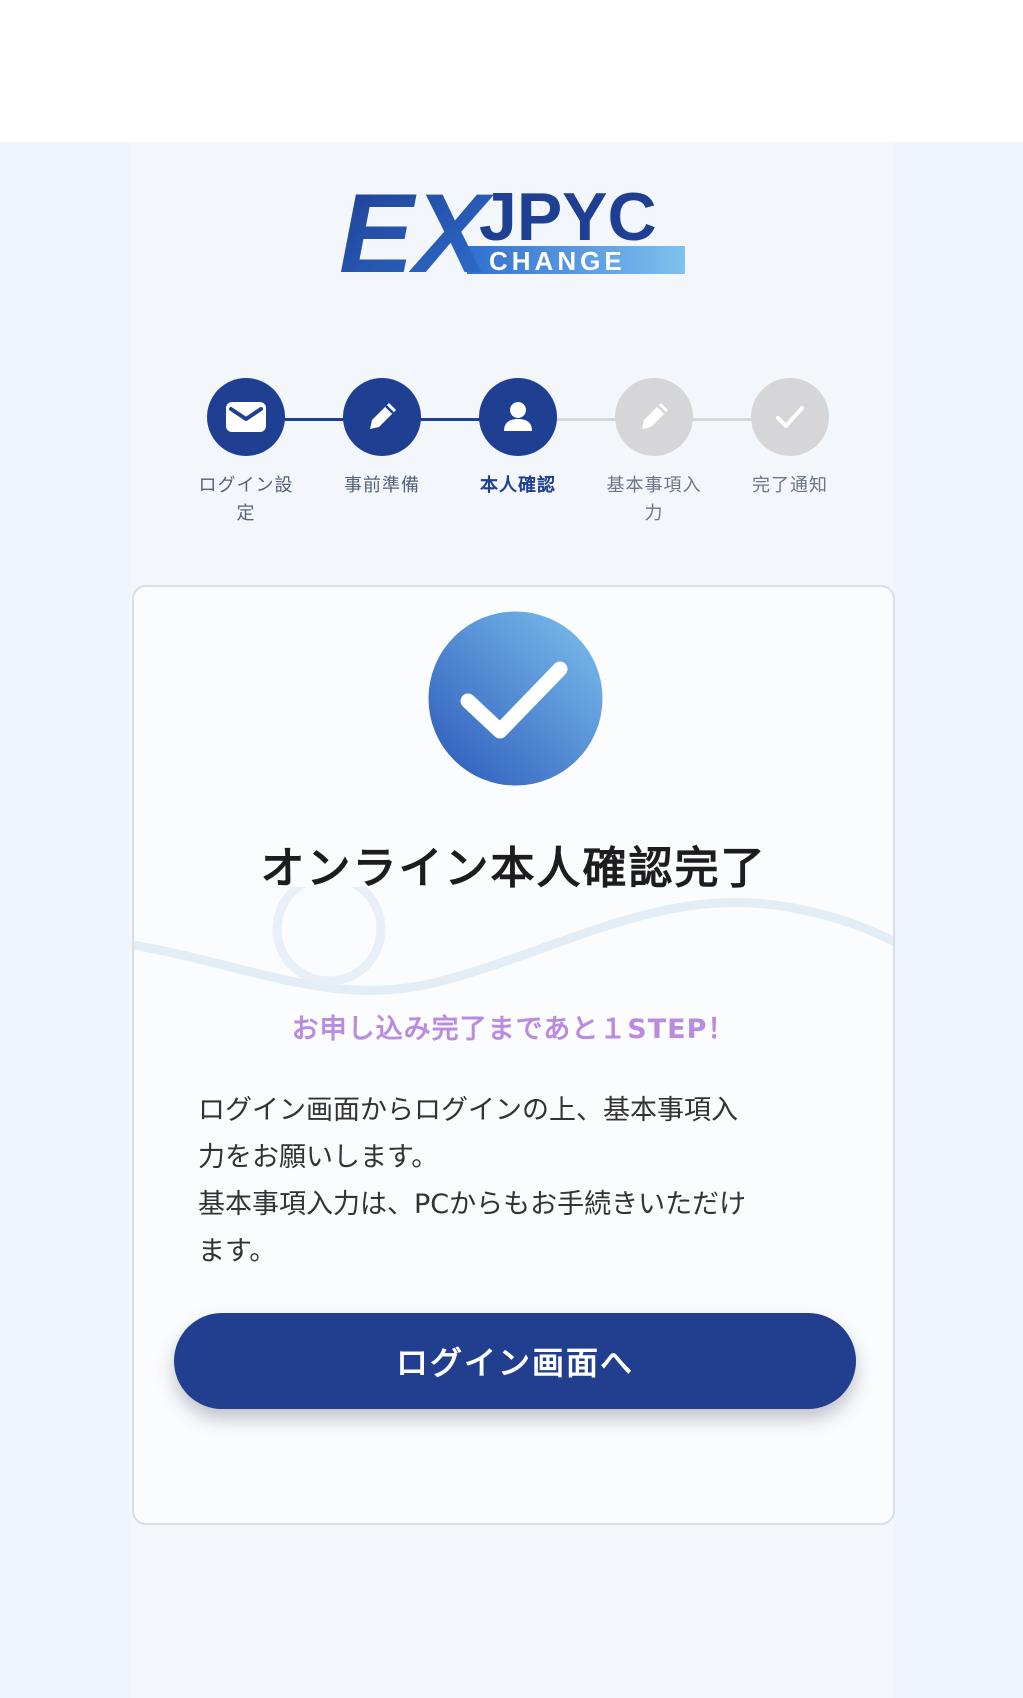 This screenshot has height=1698, width=1023. I want to click on decorative-wave, so click(513, 941).